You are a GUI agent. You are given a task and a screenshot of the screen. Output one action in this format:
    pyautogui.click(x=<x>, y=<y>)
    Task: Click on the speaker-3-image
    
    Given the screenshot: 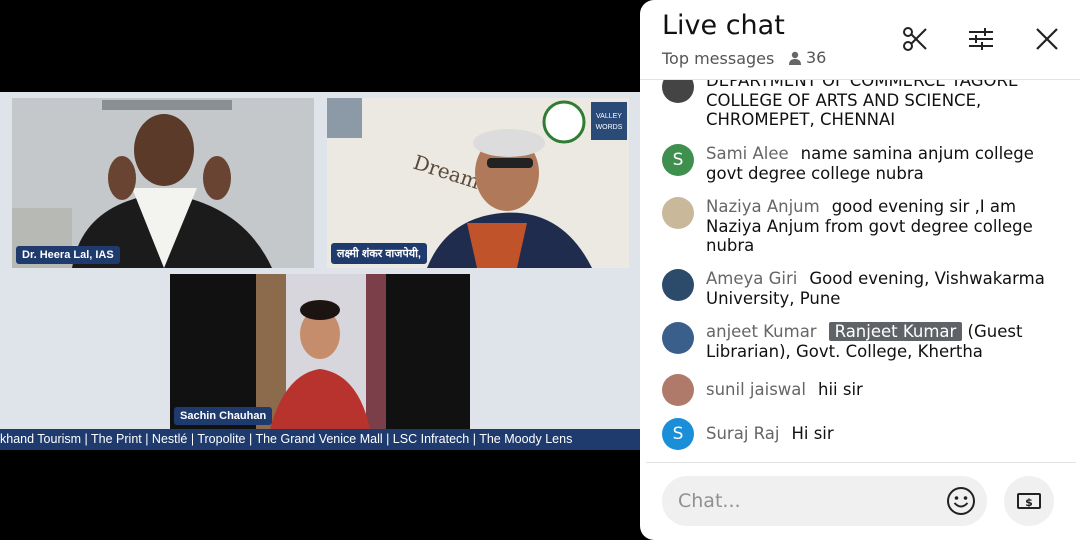 What is the action you would take?
    pyautogui.click(x=320, y=351)
    